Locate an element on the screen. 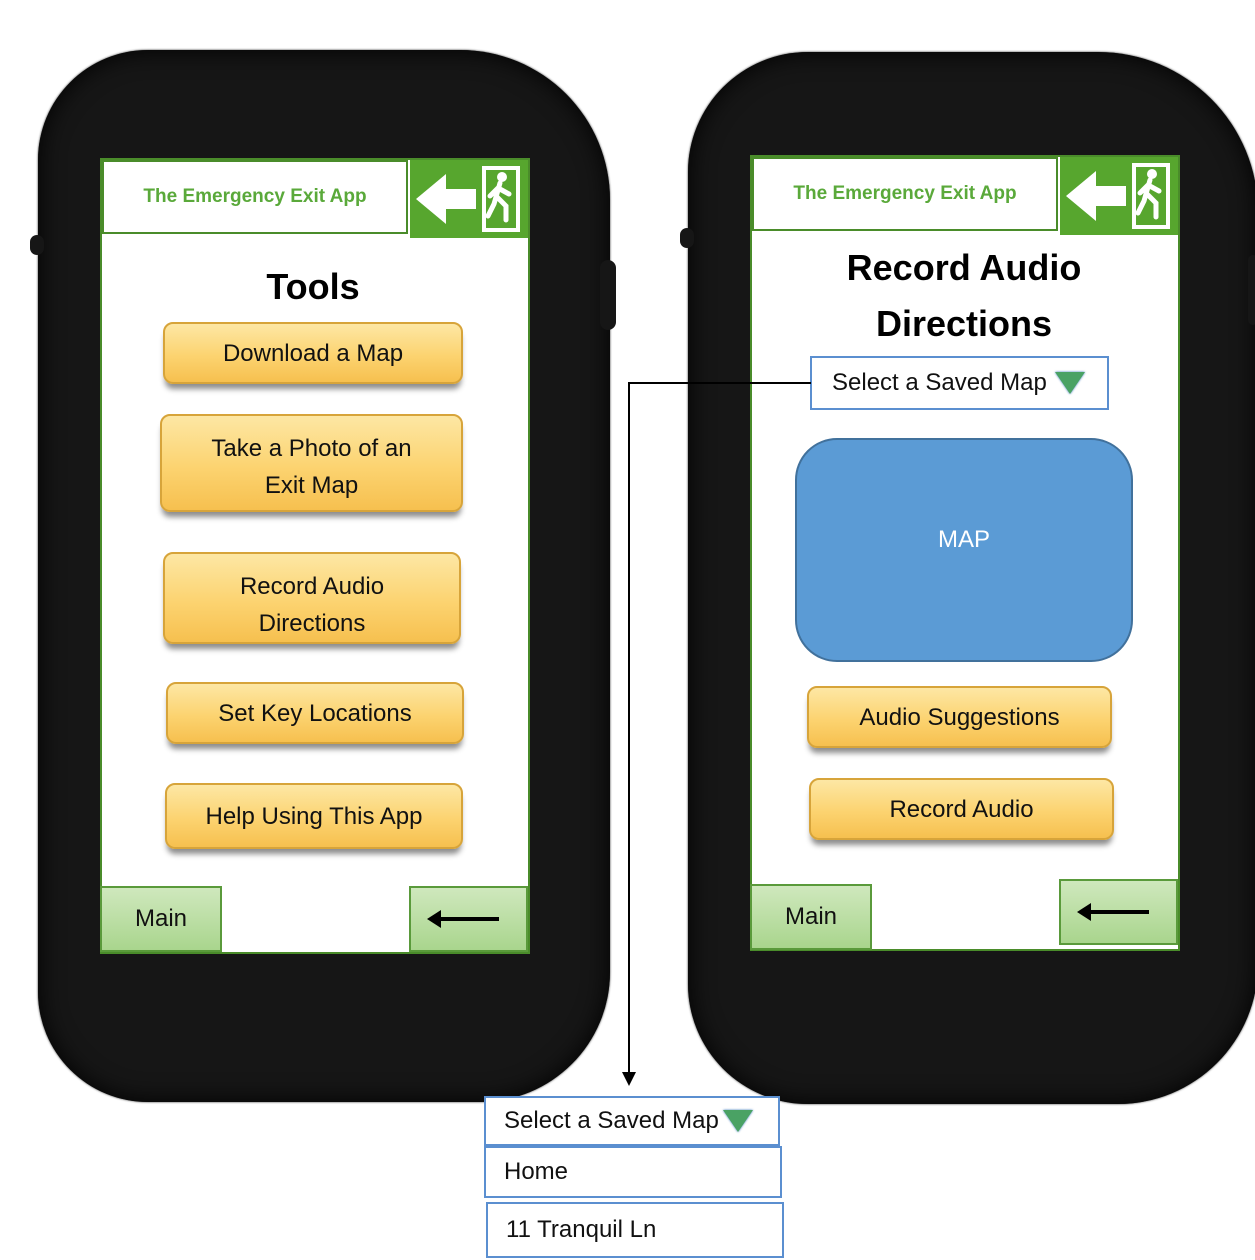 The image size is (1255, 1260). button-label-line: Directions is located at coordinates (312, 623).